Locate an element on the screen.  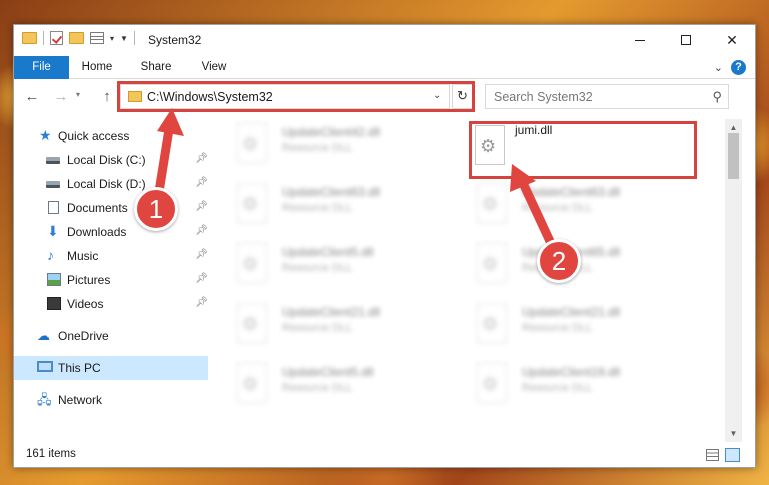
minimize-button is located at coordinates (640, 40).